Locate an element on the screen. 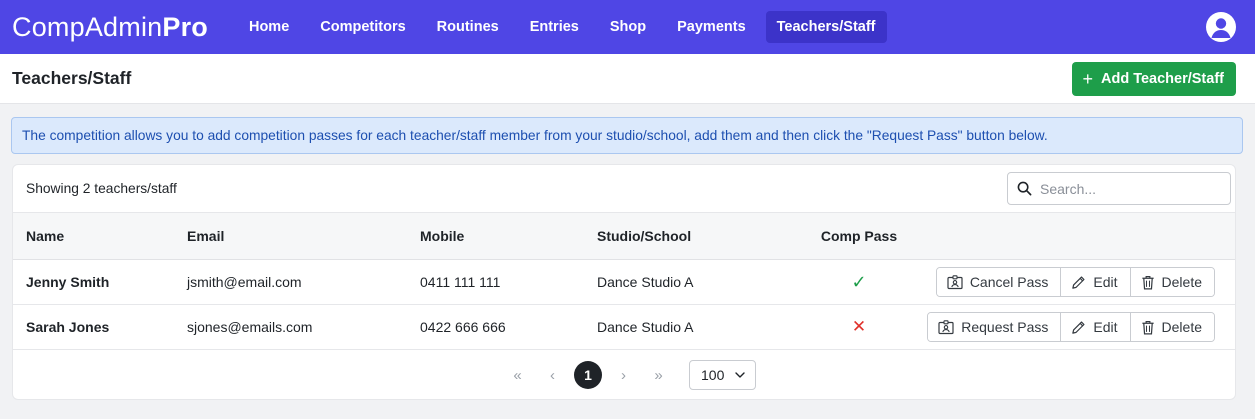 The height and width of the screenshot is (419, 1255). brand-logo: CompAdminPro is located at coordinates (110, 27).